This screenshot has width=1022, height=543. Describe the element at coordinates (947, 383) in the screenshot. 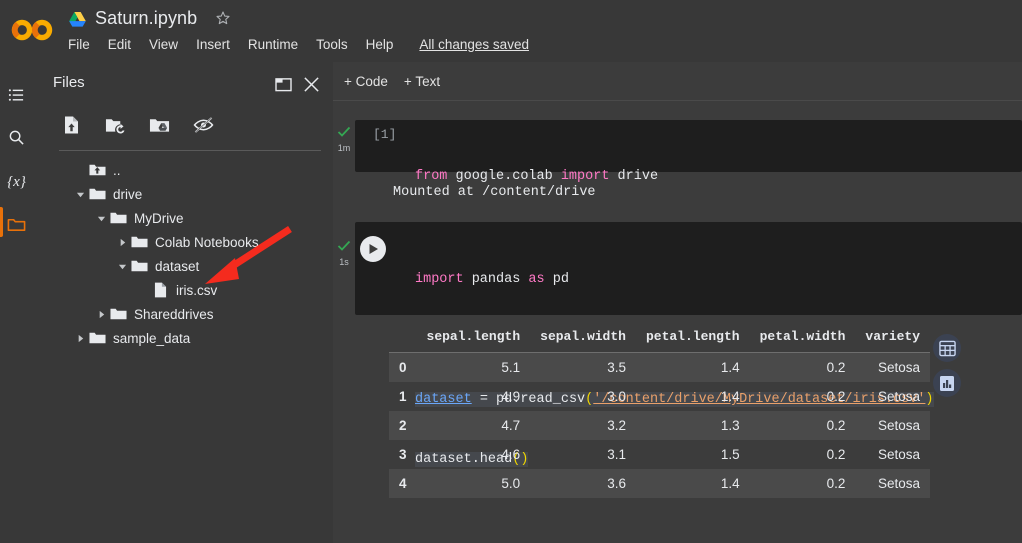

I see `suggest-charts-button` at that location.